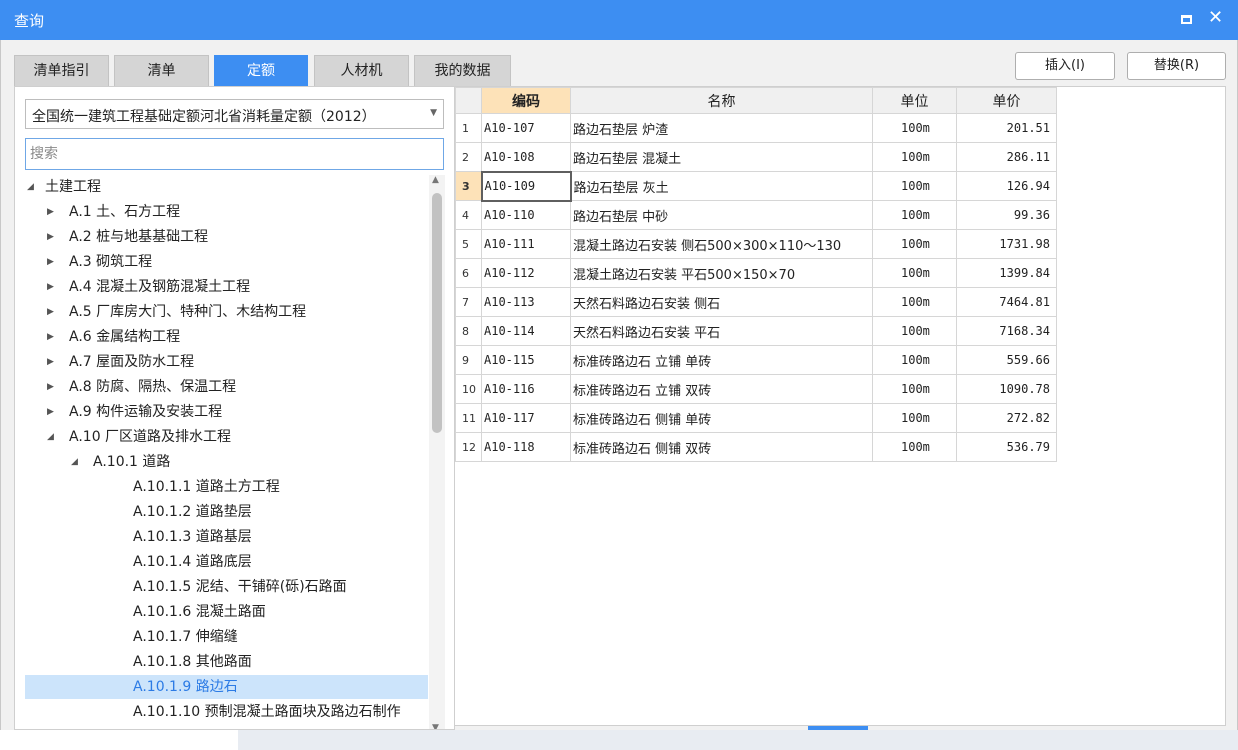 This screenshot has height=750, width=1238. I want to click on cell-code: A10-111, so click(526, 244).